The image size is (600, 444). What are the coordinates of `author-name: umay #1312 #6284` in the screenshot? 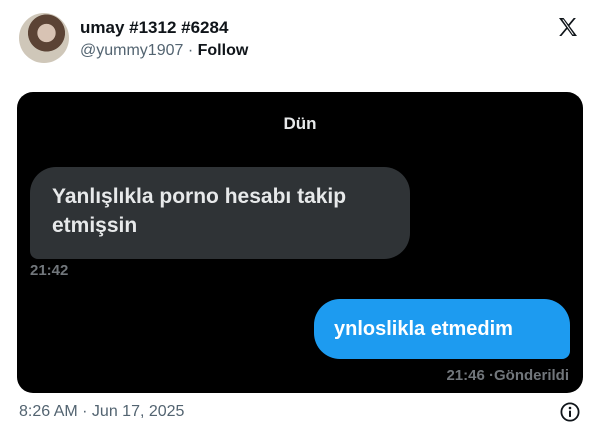 It's located at (154, 28).